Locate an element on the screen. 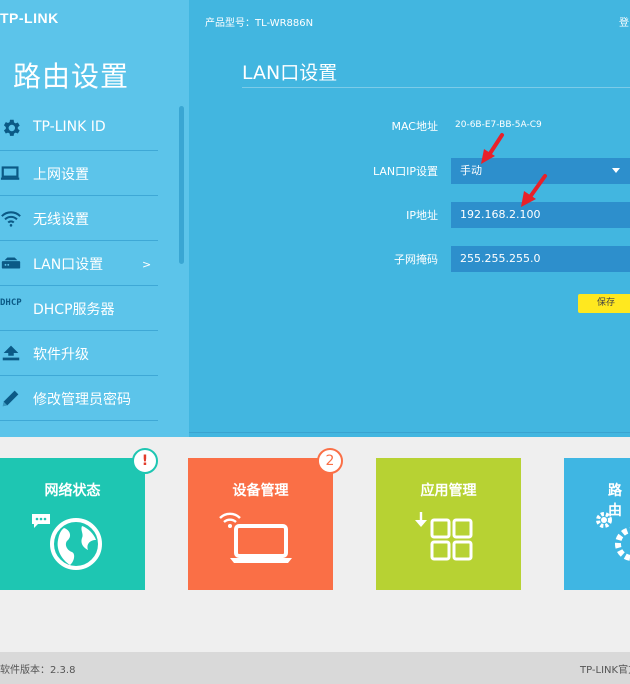 Image resolution: width=630 pixels, height=684 pixels. sidebar-item-label: DHCP服务器 is located at coordinates (74, 310).